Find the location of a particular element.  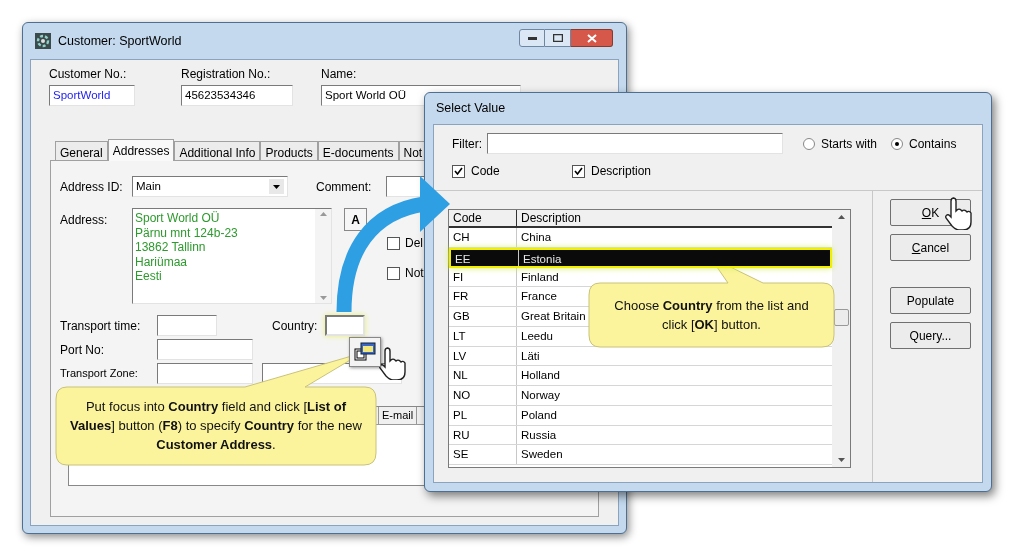

description-cell: Finland is located at coordinates (540, 276).